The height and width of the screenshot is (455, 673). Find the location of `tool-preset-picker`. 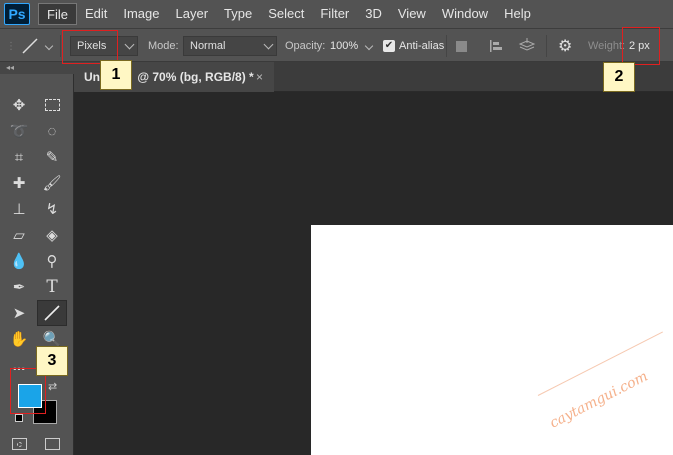

tool-preset-picker is located at coordinates (37, 46).